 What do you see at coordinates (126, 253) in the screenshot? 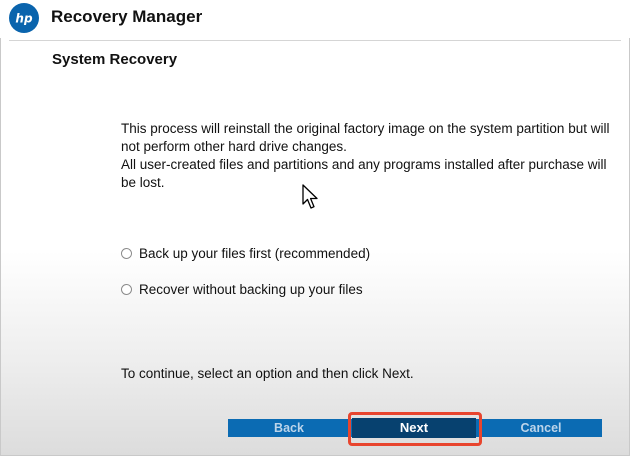
I see `radio-backup-first` at bounding box center [126, 253].